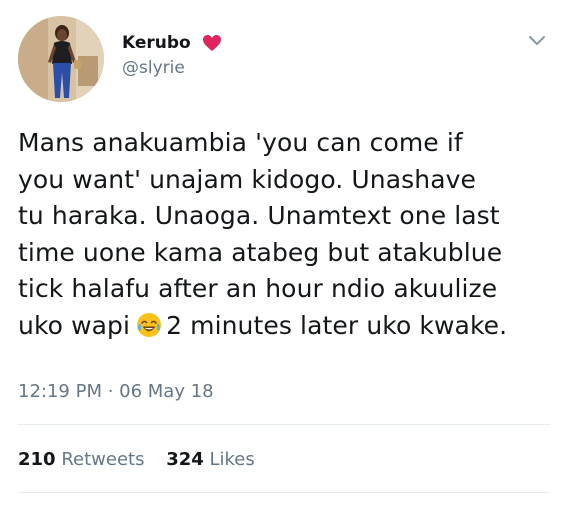 The height and width of the screenshot is (507, 568). Describe the element at coordinates (212, 43) in the screenshot. I see `heart-icon` at that location.